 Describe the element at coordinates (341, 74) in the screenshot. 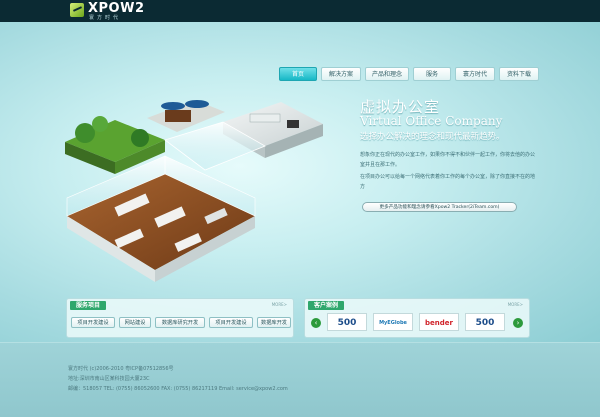

I see `nav-solutions: 解决方案` at that location.